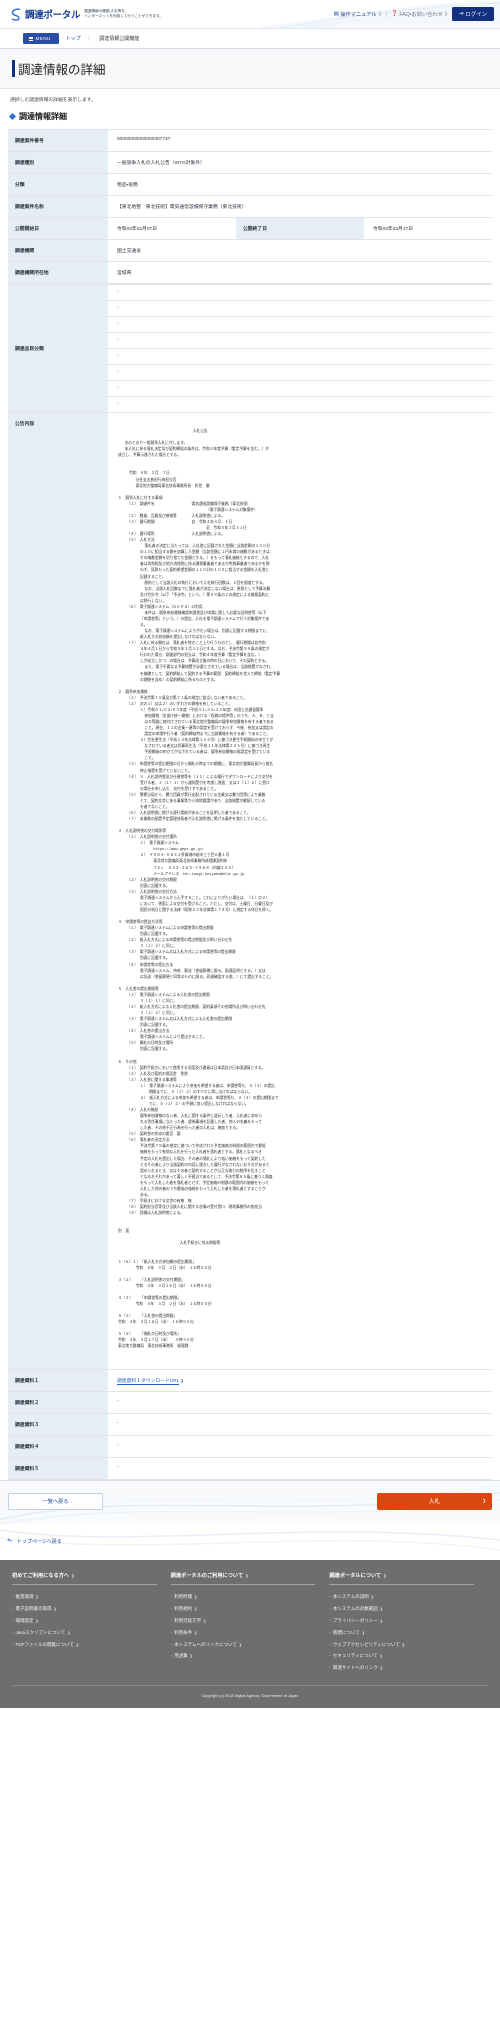 Image resolution: width=500 pixels, height=2037 pixels. What do you see at coordinates (355, 1575) in the screenshot?
I see `footer-column-heading-label: 調達ポータルについて` at bounding box center [355, 1575].